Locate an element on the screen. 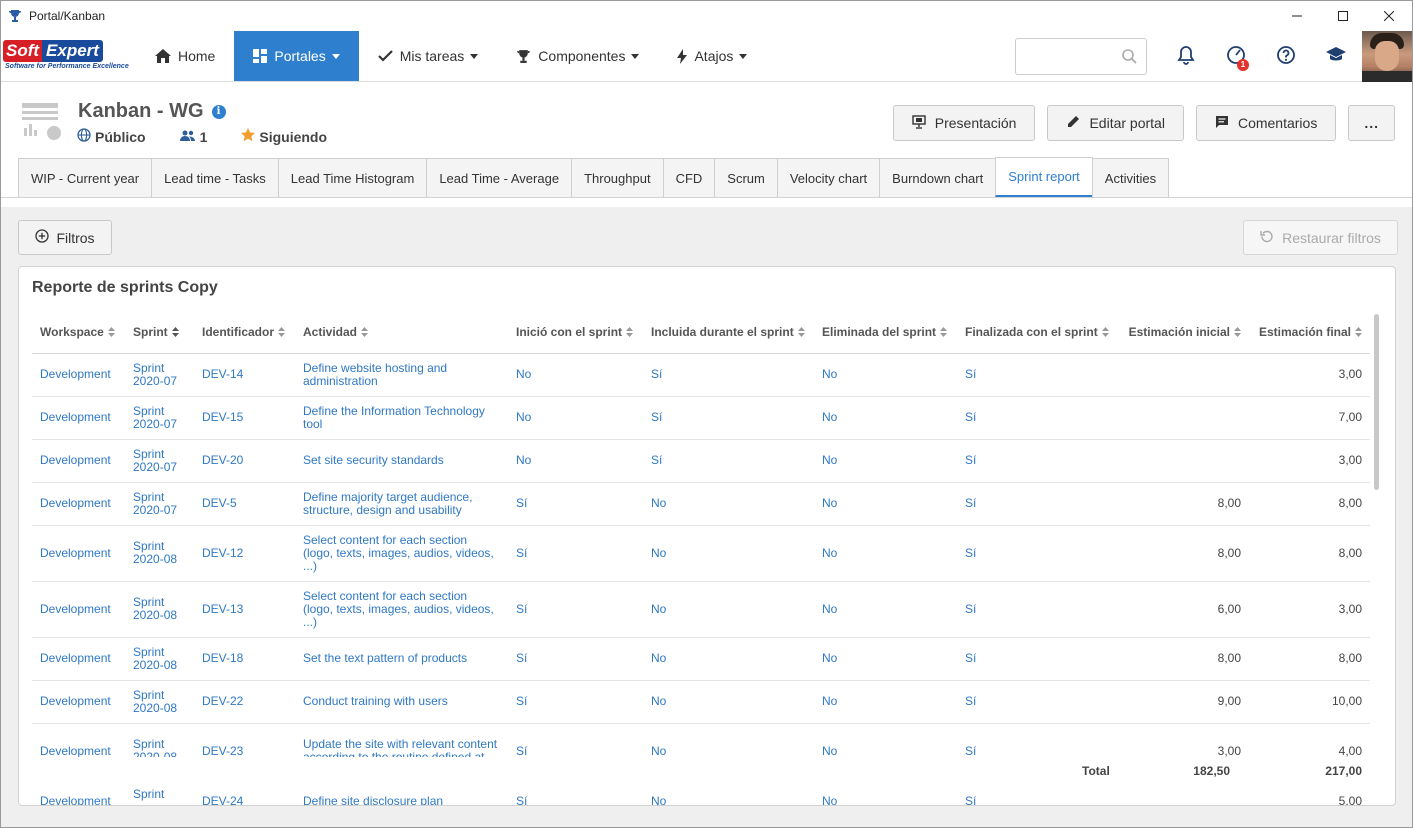 The height and width of the screenshot is (828, 1413). minimize-button is located at coordinates (1297, 16).